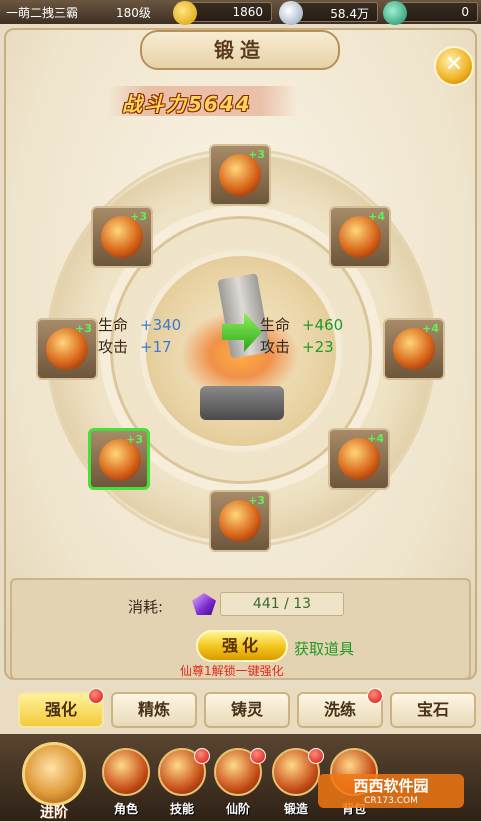 Image resolution: width=481 pixels, height=822 pixels. I want to click on silver-counter: 58.4万, so click(328, 13).